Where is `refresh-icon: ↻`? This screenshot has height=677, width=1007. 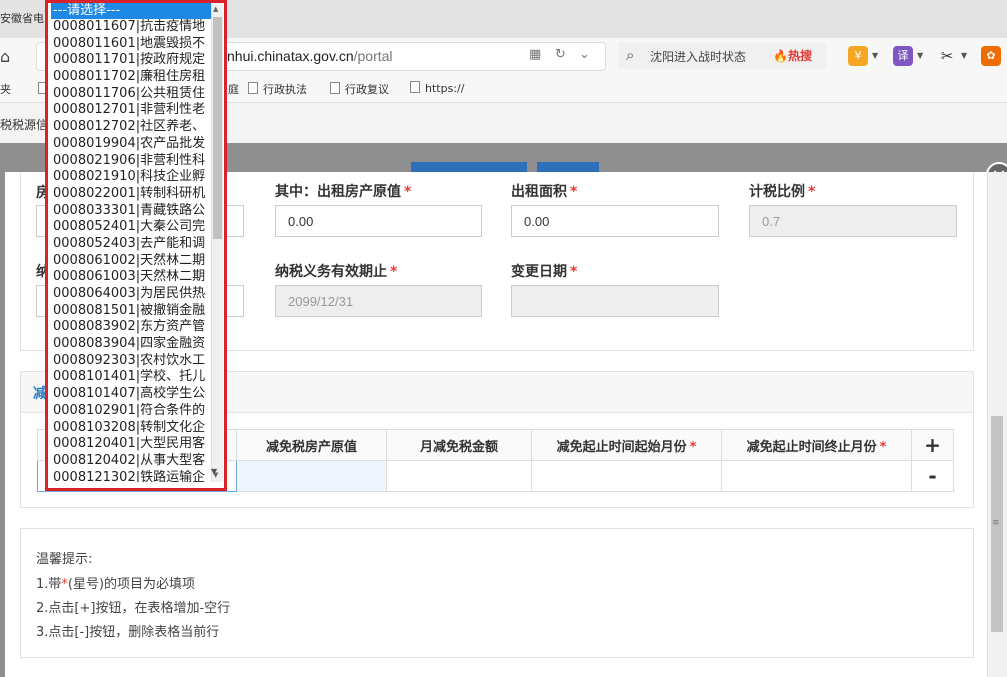 refresh-icon: ↻ is located at coordinates (560, 54).